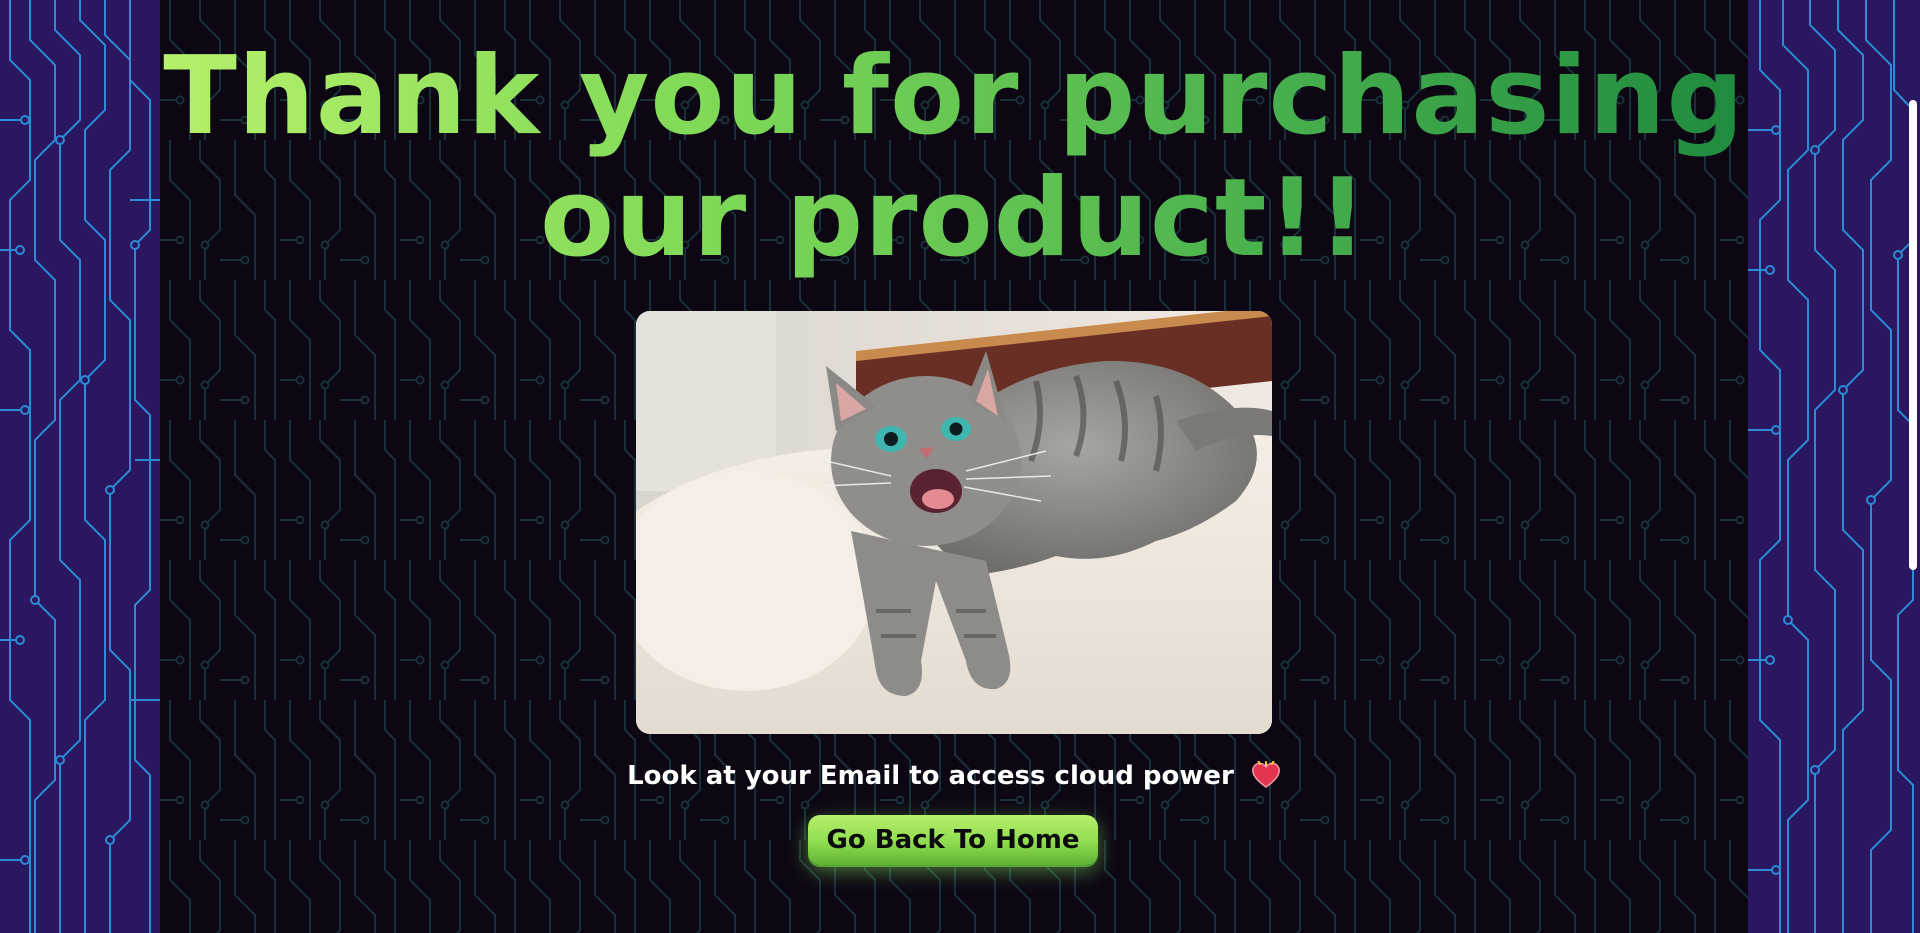  What do you see at coordinates (953, 840) in the screenshot?
I see `go-back-home-button: Go Back To Home` at bounding box center [953, 840].